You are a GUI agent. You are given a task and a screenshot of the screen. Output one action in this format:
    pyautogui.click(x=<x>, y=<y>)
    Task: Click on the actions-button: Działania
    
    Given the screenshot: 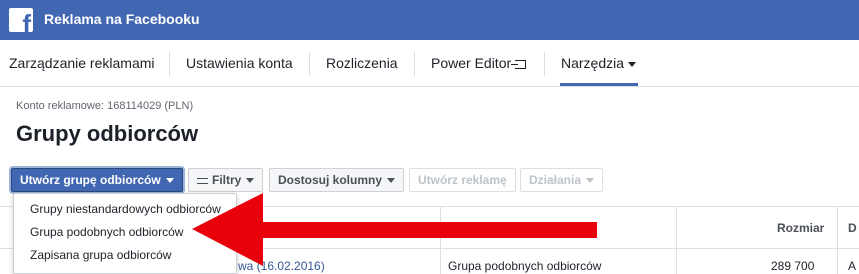 What is the action you would take?
    pyautogui.click(x=562, y=180)
    